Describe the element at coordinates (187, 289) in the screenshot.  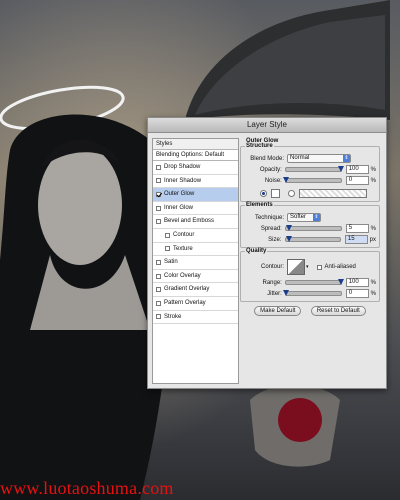
I see `style-item-label: Gradient Overlay` at that location.